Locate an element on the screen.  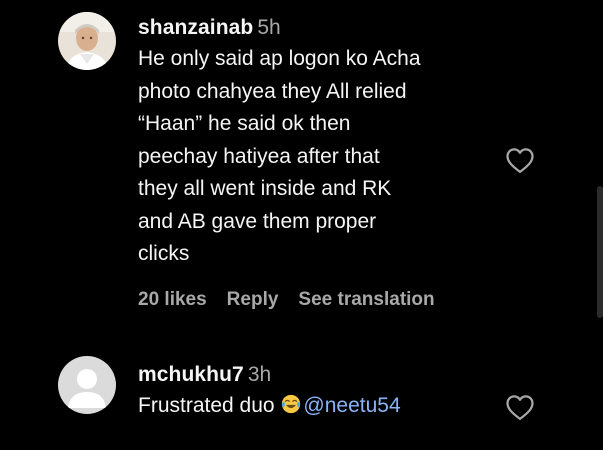
comment-time: 5h is located at coordinates (269, 27).